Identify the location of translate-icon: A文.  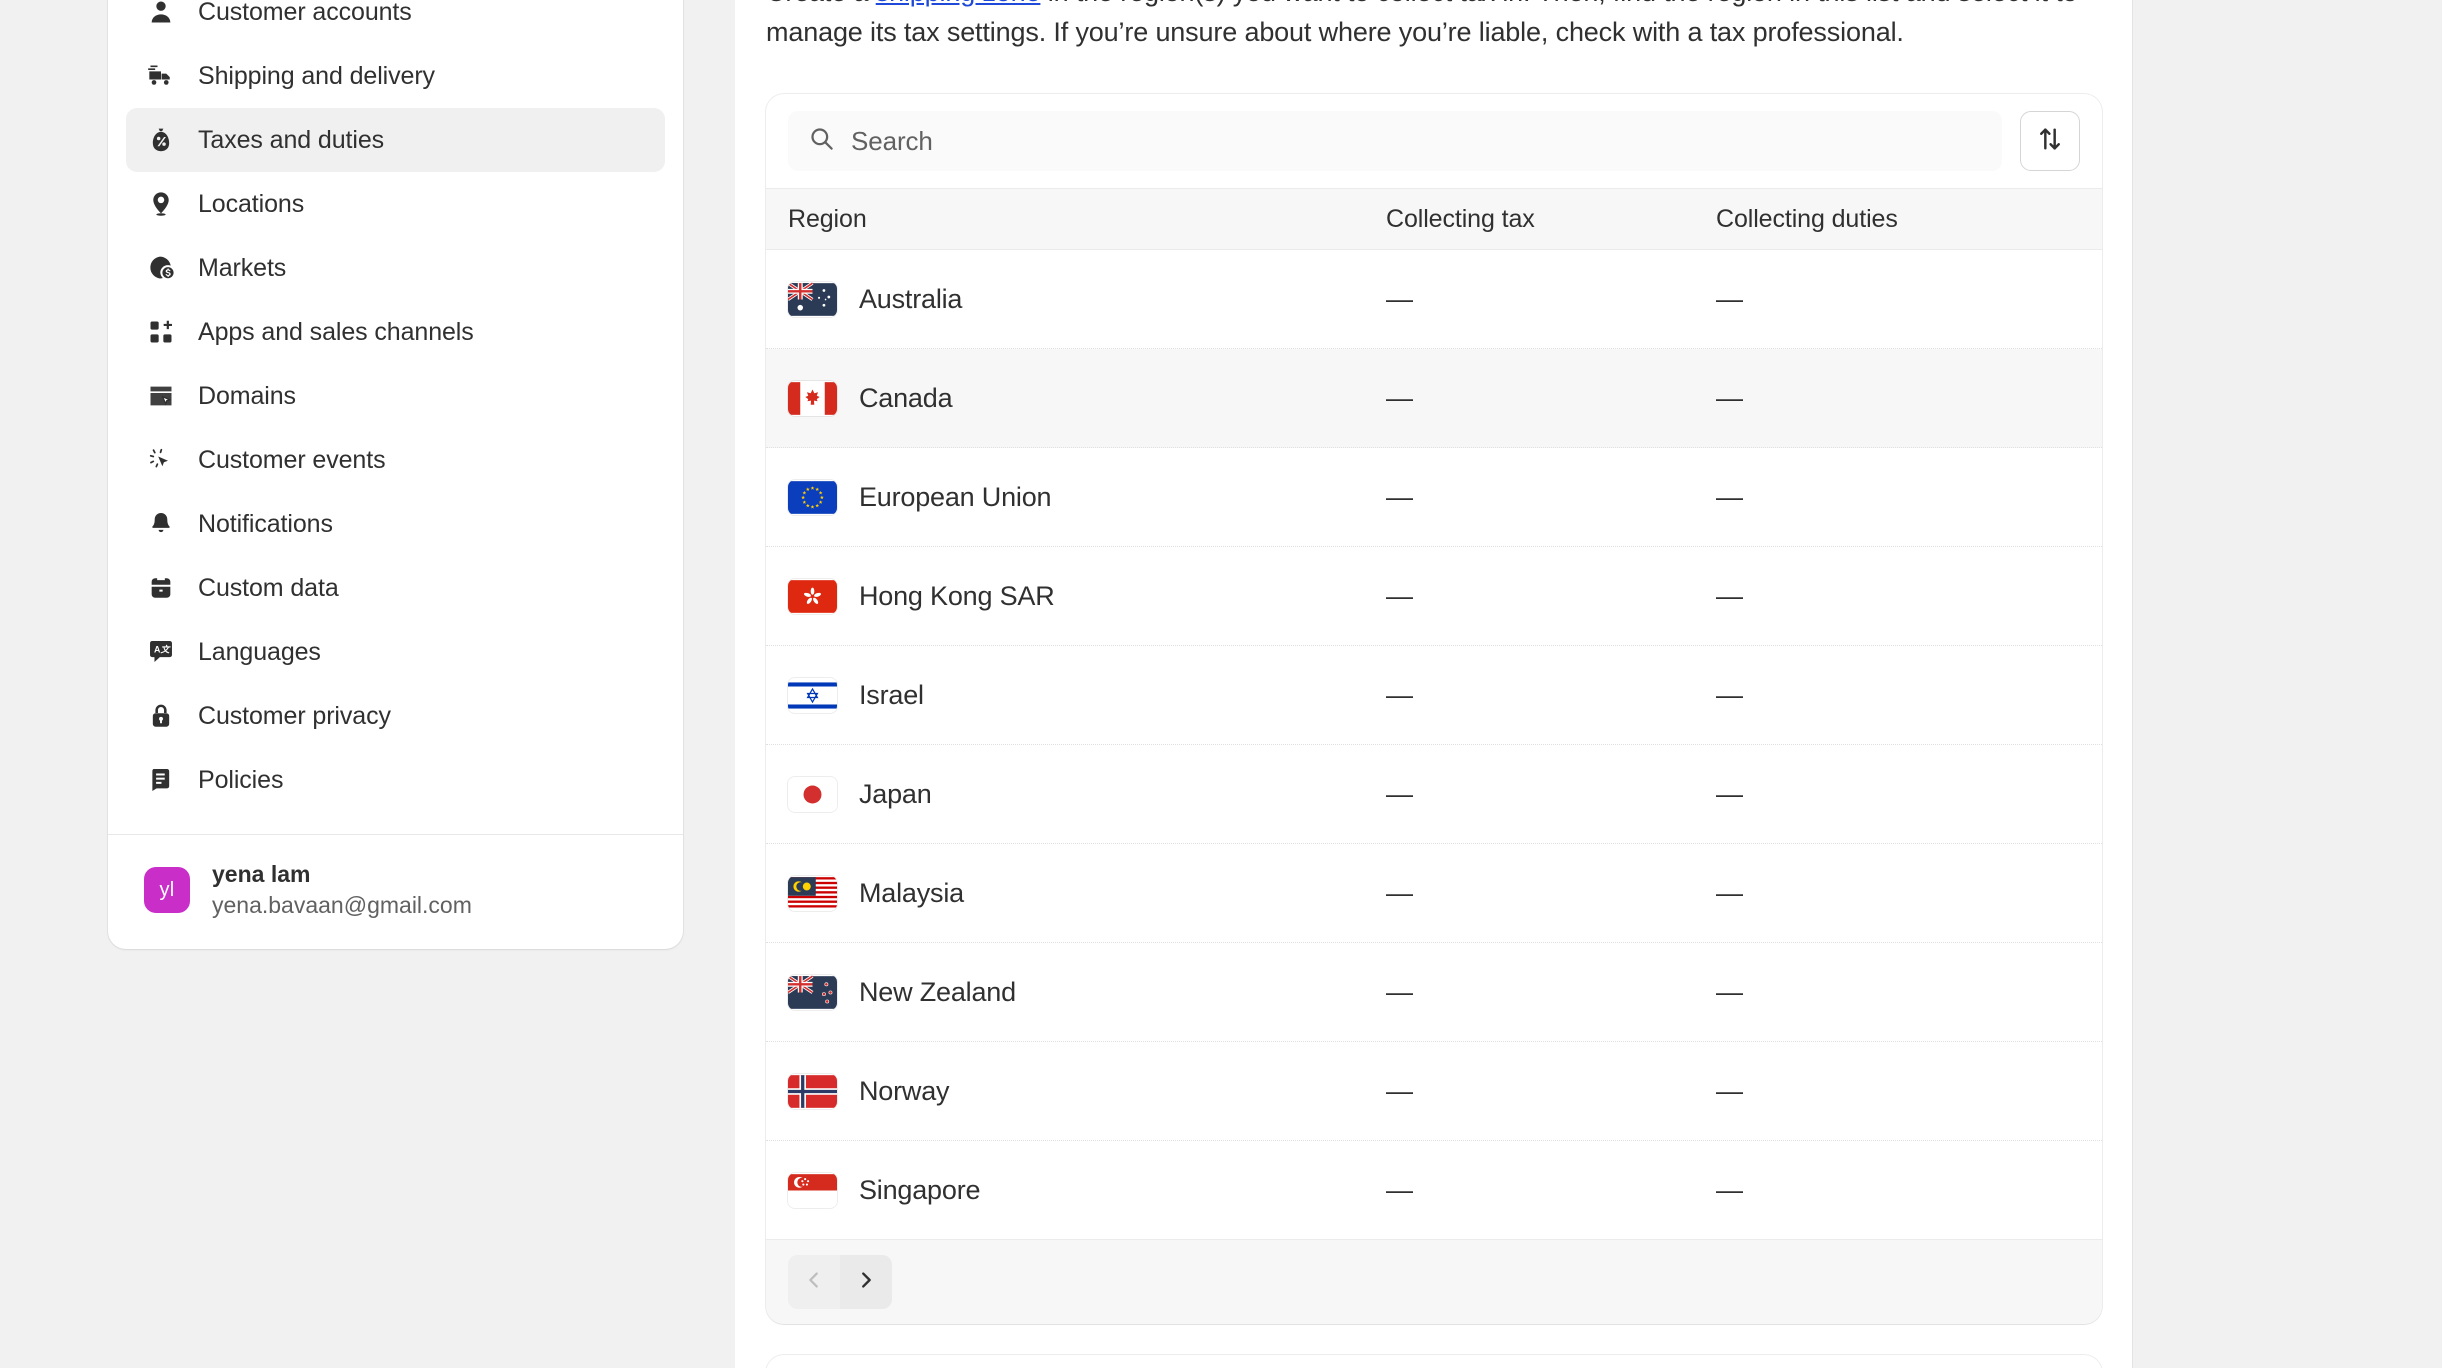
(161, 652).